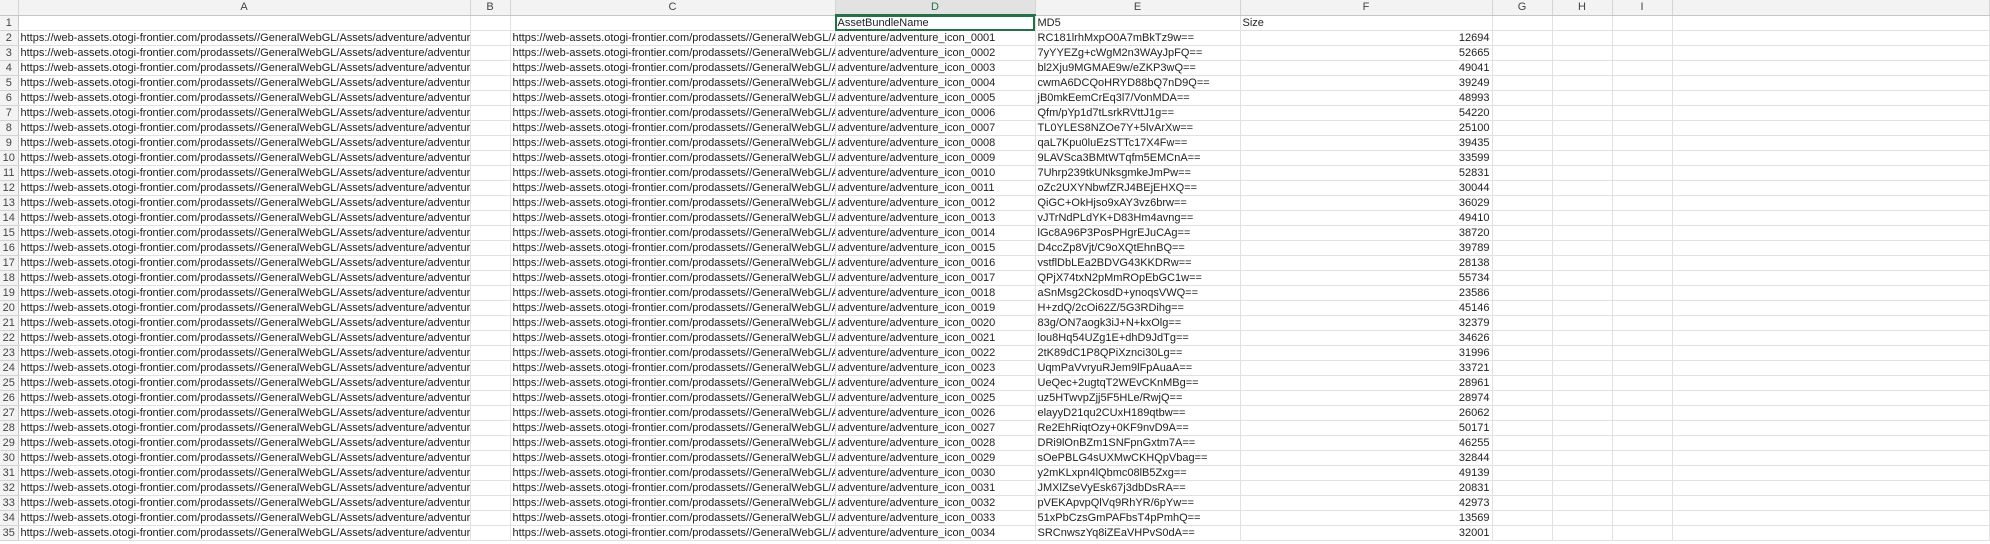  I want to click on row-header: 7, so click(9, 113).